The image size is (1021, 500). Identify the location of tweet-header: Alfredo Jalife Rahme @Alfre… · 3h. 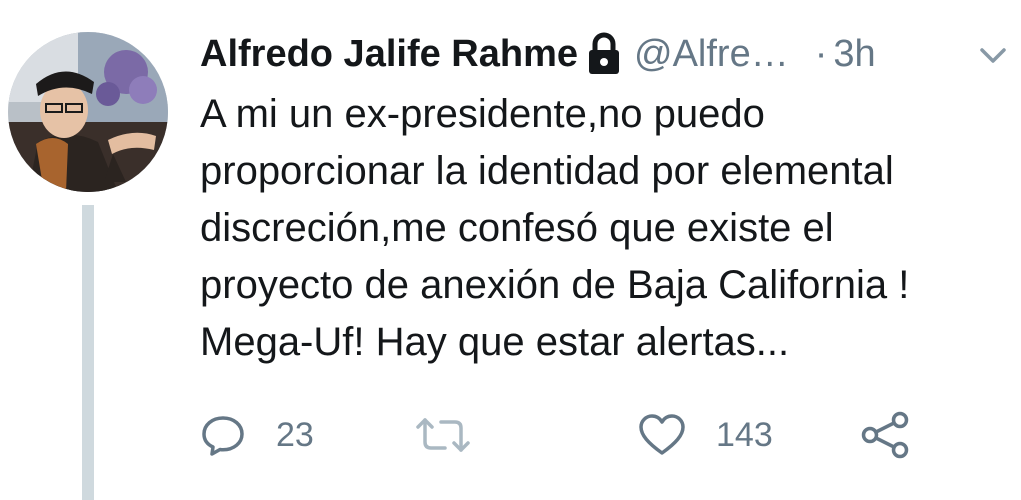
(605, 54).